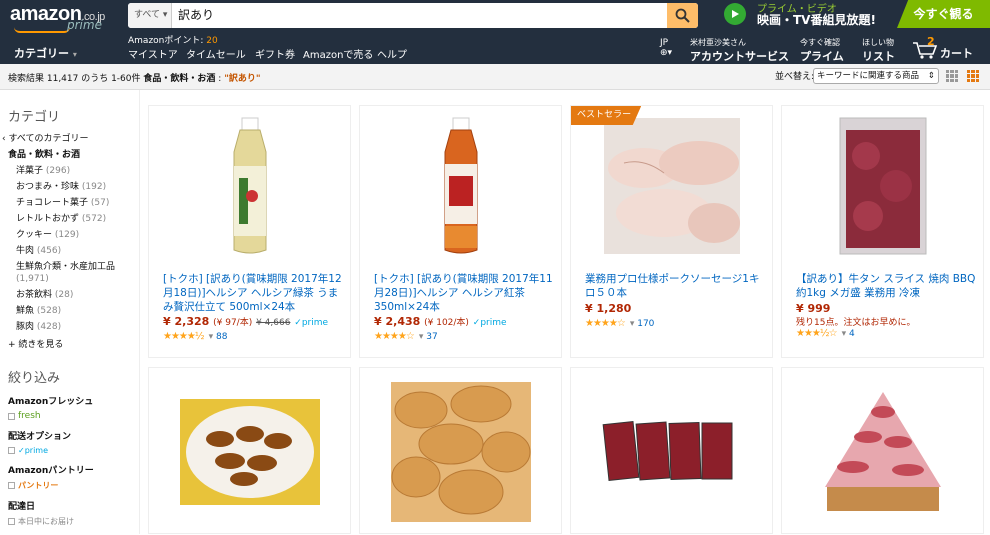 The image size is (990, 535). What do you see at coordinates (73, 345) in the screenshot?
I see `see-more-link: + 続きを見る` at bounding box center [73, 345].